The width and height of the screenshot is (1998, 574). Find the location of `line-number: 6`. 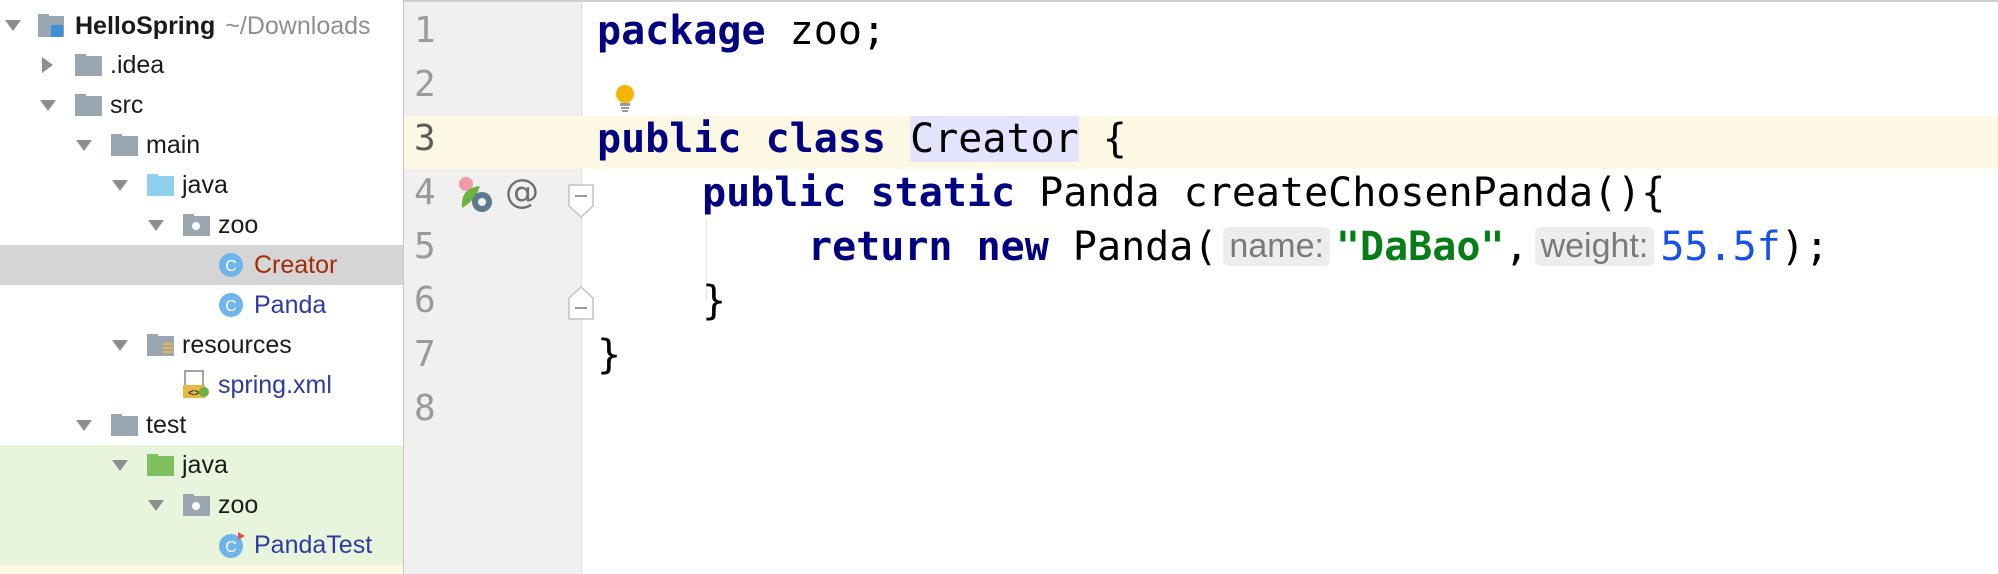

line-number: 6 is located at coordinates (425, 300).